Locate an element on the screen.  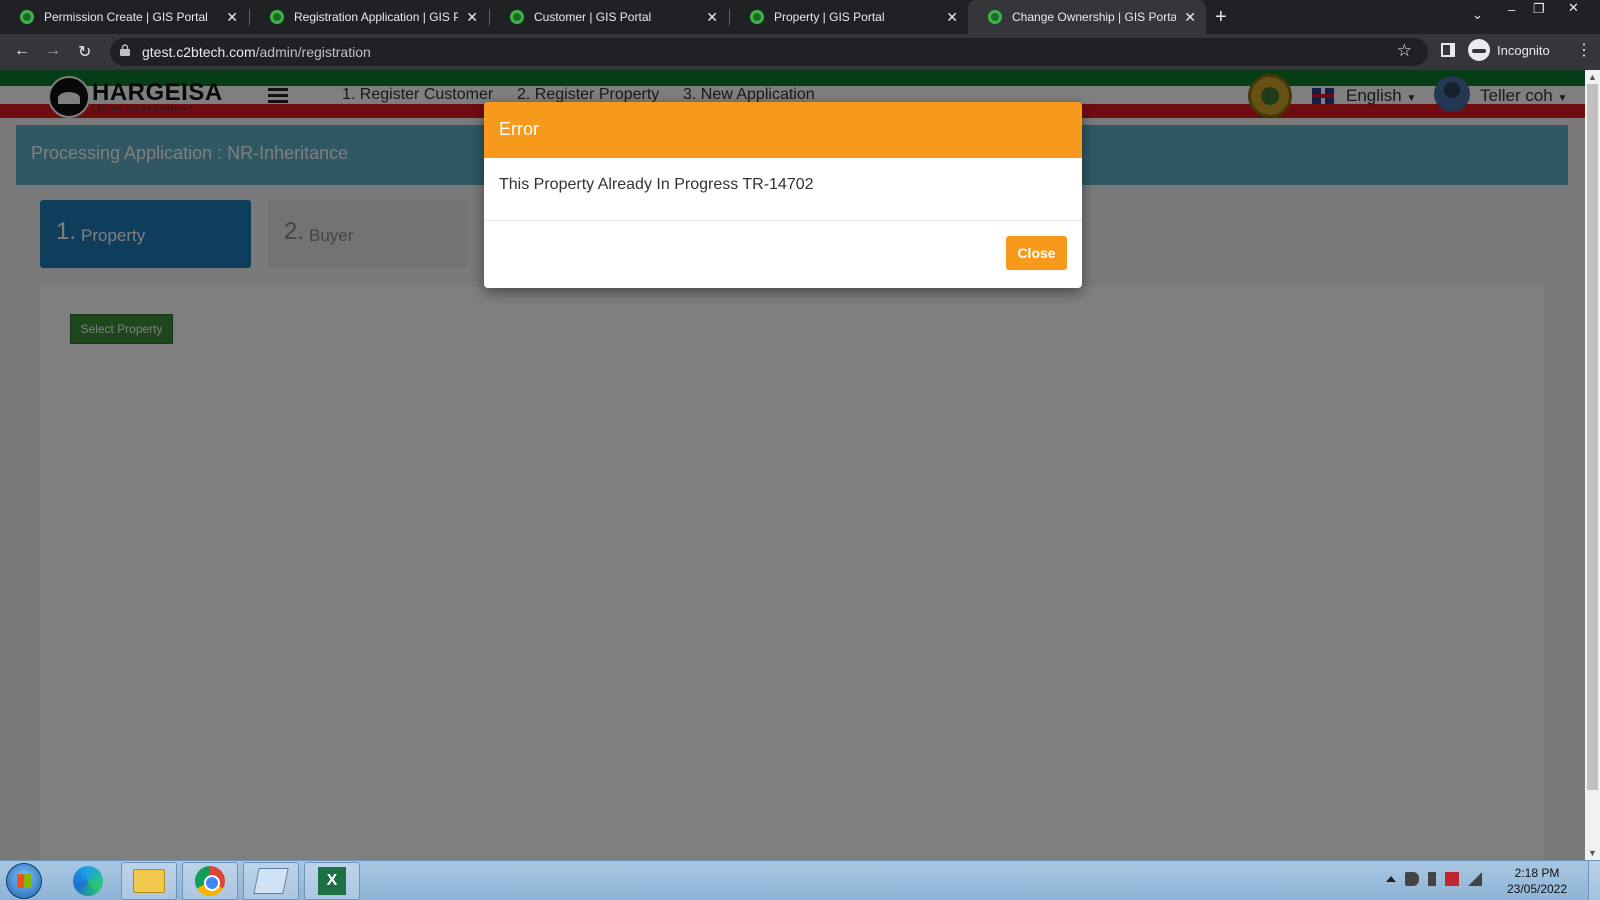
scroll-down-icon: ▼ is located at coordinates (1592, 853).